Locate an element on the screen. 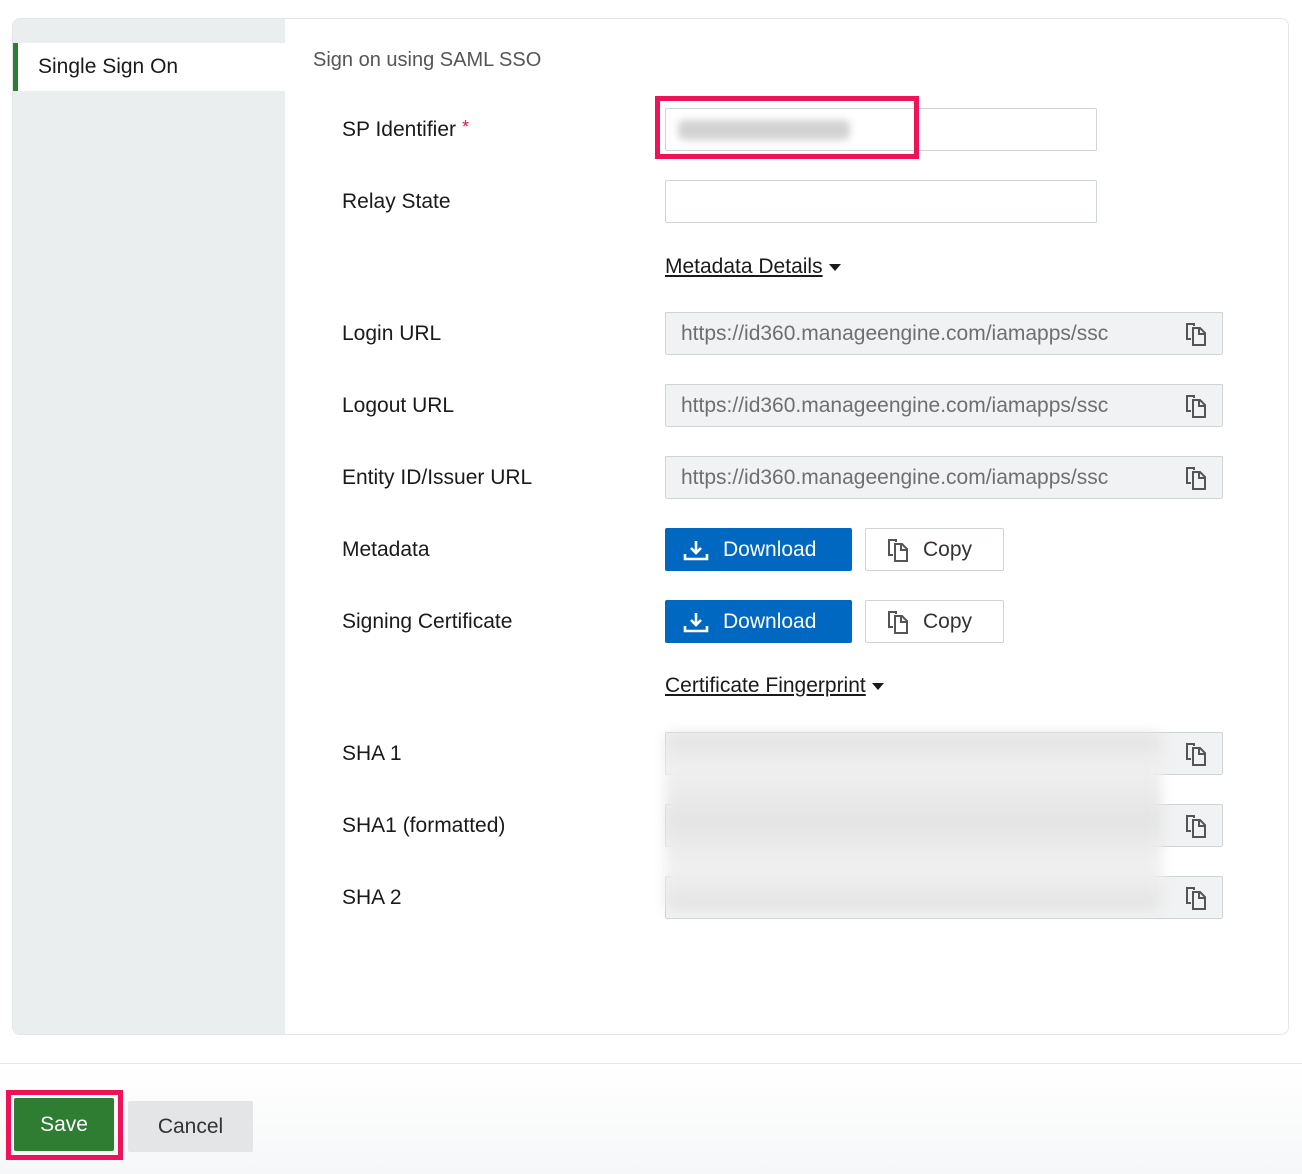 Image resolution: width=1302 pixels, height=1174 pixels. sha1-formatted-label: SHA1 (formatted) is located at coordinates (424, 825).